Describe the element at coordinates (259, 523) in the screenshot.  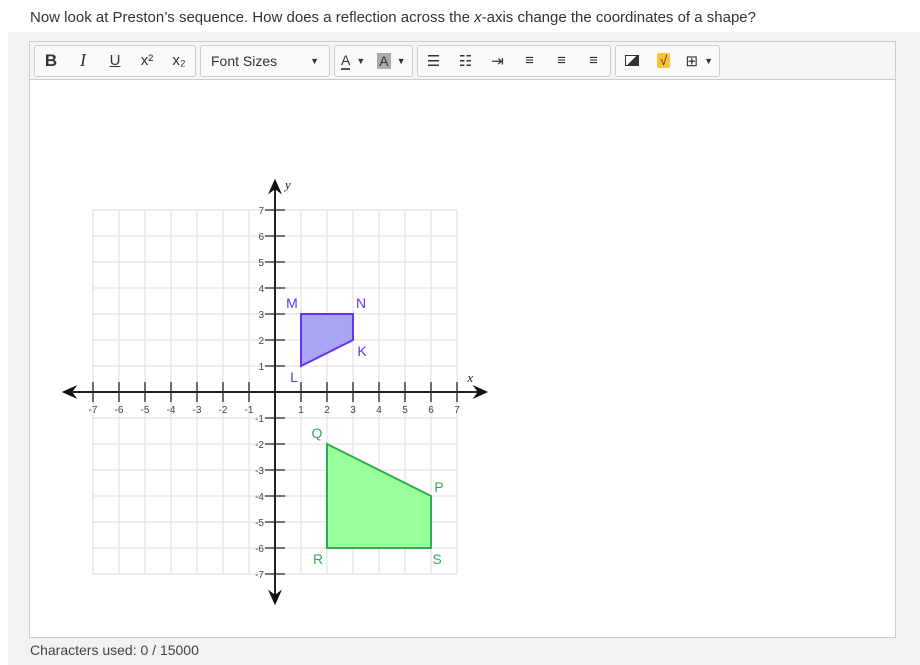
I see `y-tick-label: -5` at that location.